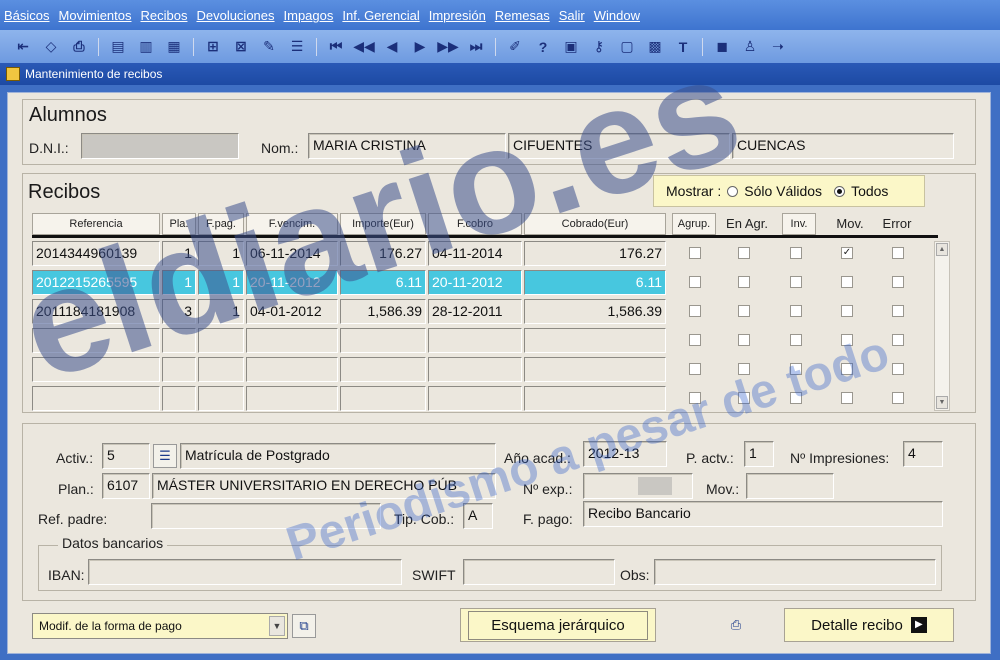 Image resolution: width=1000 pixels, height=660 pixels. What do you see at coordinates (478, 516) in the screenshot?
I see `tip-cob-field: A` at bounding box center [478, 516].